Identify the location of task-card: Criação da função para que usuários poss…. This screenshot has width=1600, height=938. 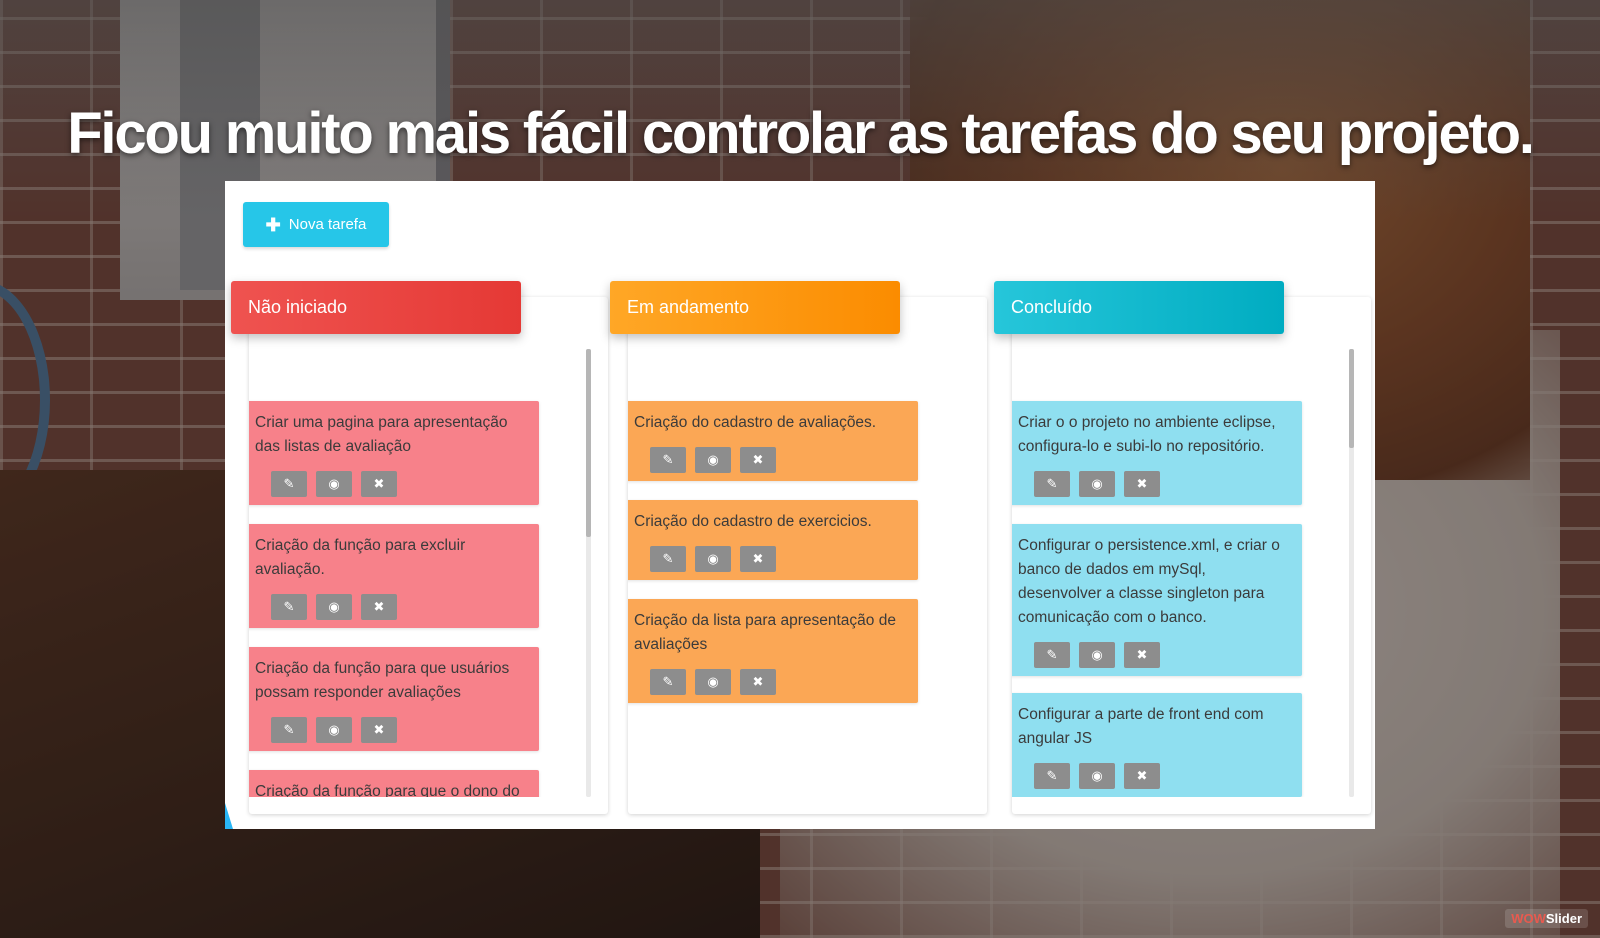
(394, 699).